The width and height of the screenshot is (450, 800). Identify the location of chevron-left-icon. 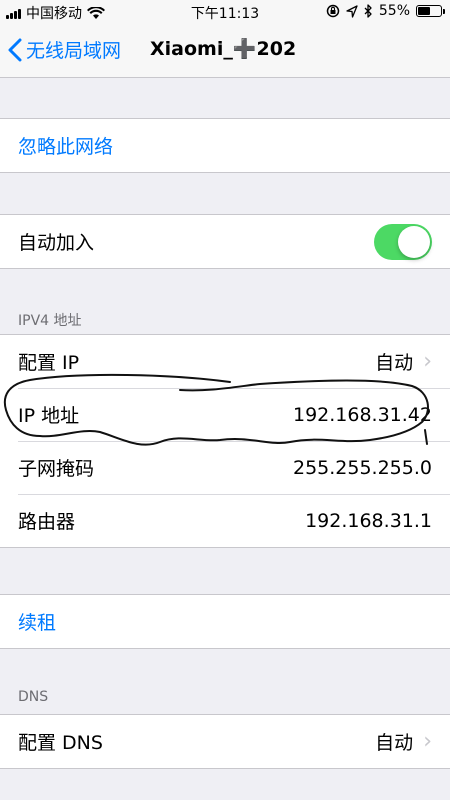
(15, 49).